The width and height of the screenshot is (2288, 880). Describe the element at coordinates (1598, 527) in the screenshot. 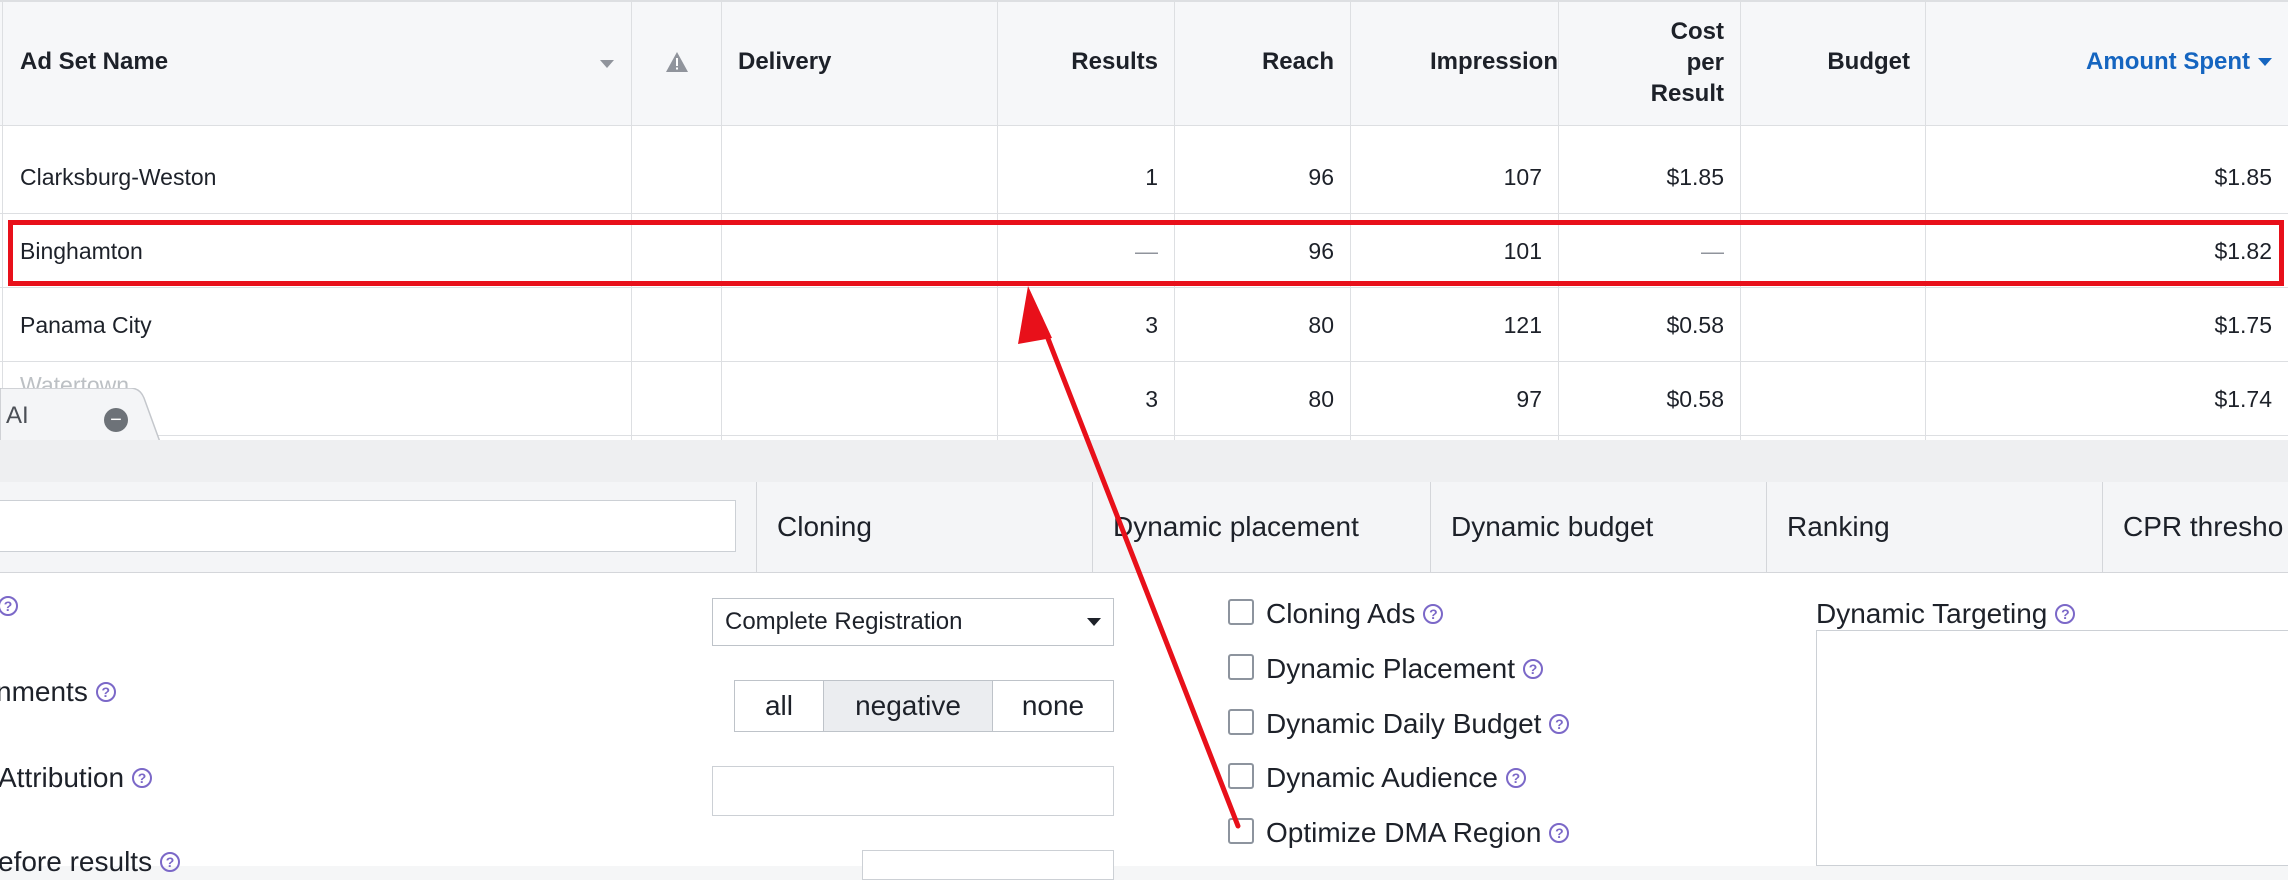

I see `tab-dynamic-budget: Dynamic budget` at that location.